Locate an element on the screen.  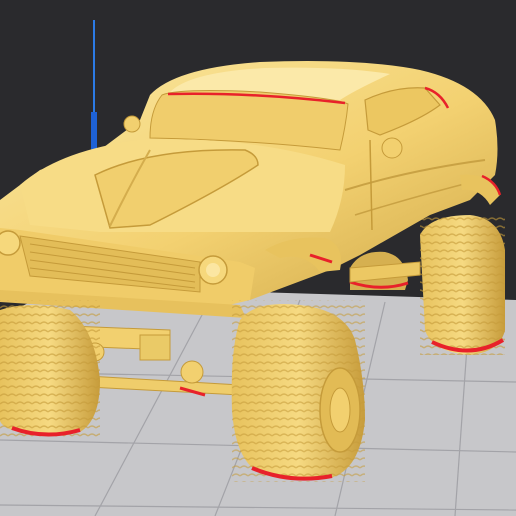
front-left-tire is located at coordinates (50, 370).